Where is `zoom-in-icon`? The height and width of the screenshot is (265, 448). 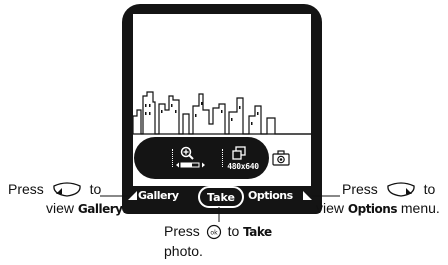 zoom-in-icon is located at coordinates (187, 153).